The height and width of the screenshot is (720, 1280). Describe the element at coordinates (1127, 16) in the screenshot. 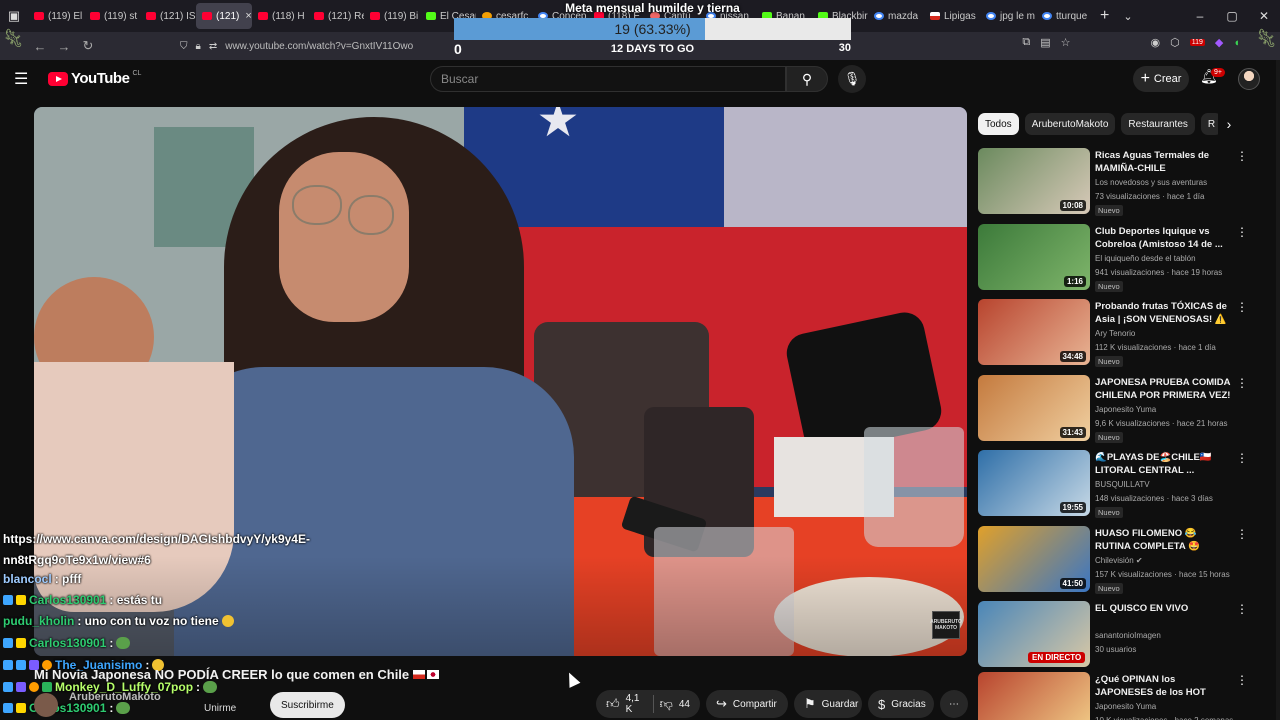

I see `tab-list-dropdown-icon: ⌄` at that location.